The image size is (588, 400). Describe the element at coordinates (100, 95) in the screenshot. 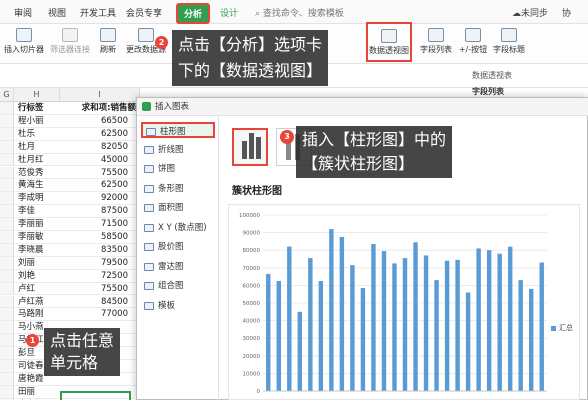

I see `column-header-i: I` at that location.